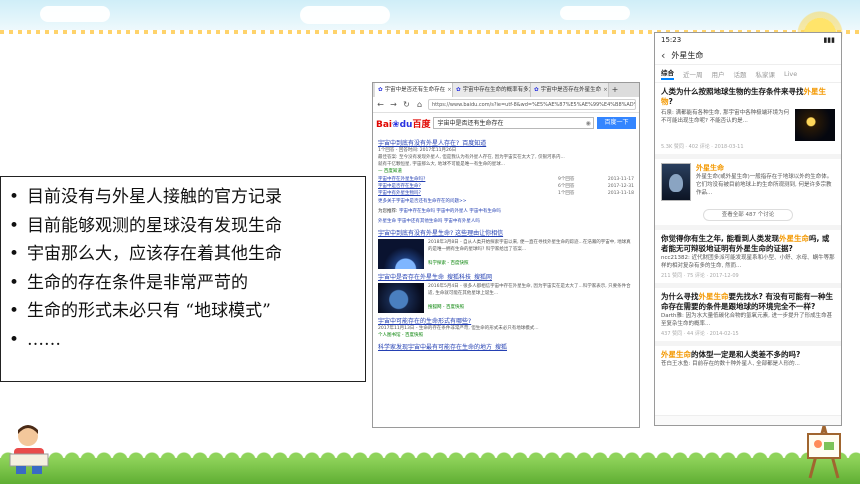  I want to click on back-icon: ←, so click(380, 104).